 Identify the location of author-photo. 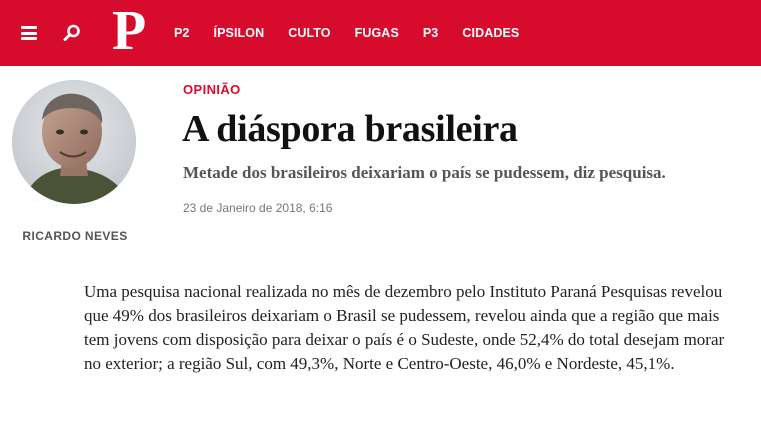
(74, 142).